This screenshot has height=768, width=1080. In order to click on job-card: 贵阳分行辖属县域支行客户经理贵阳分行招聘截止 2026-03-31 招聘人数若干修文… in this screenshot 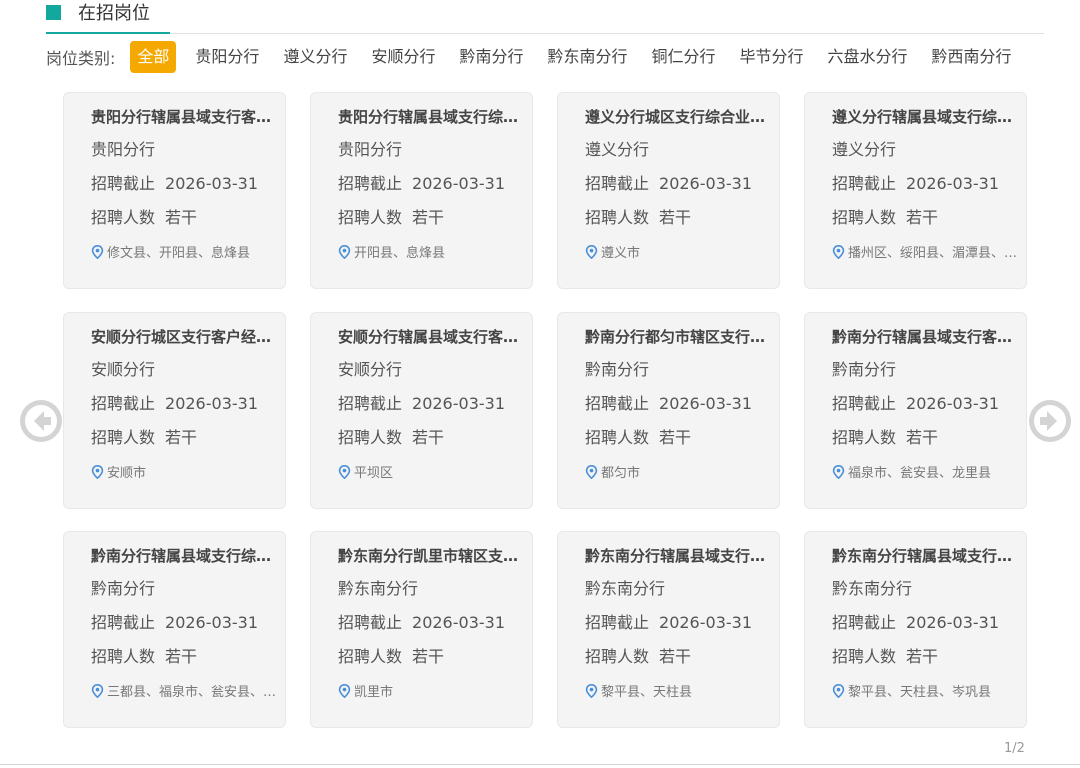, I will do `click(174, 190)`.